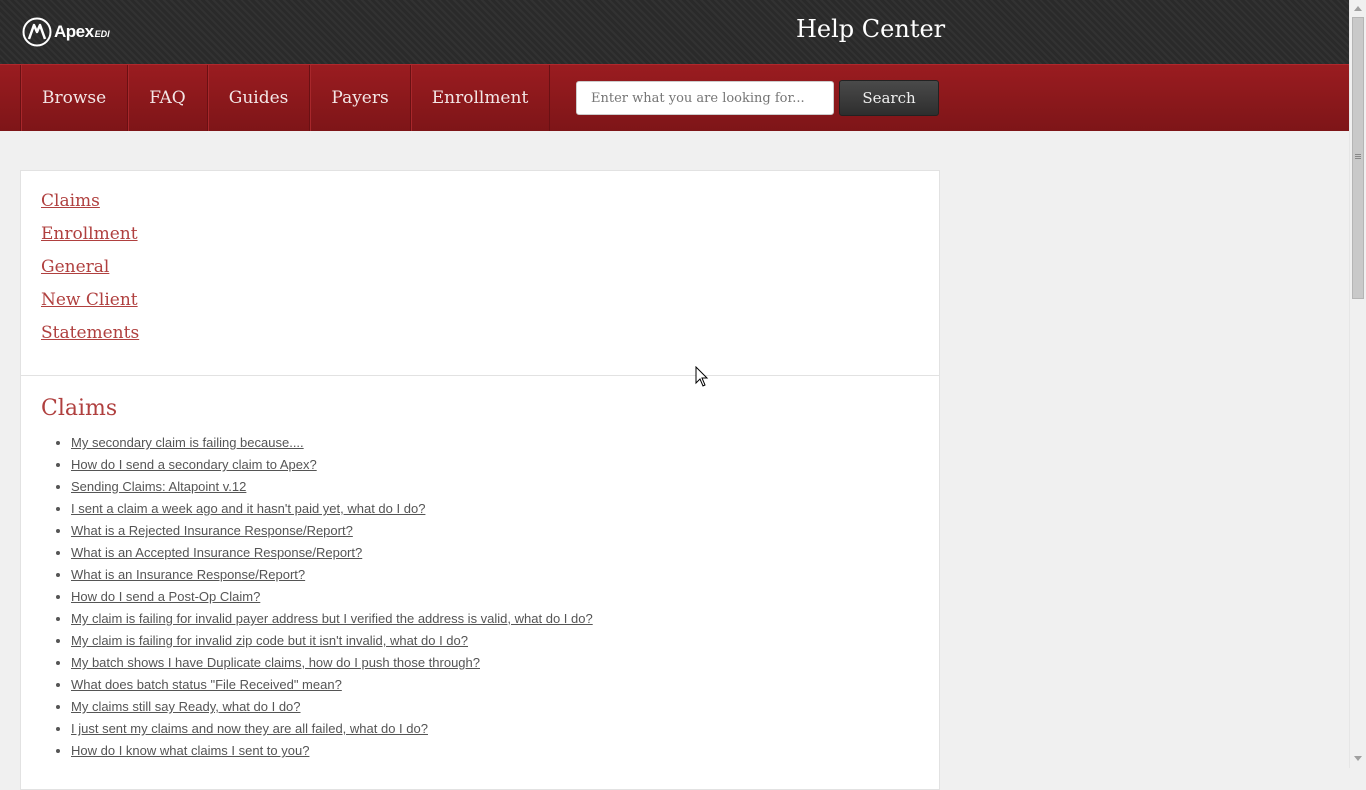 This screenshot has width=1366, height=790. I want to click on category-link-statements: Statements, so click(90, 333).